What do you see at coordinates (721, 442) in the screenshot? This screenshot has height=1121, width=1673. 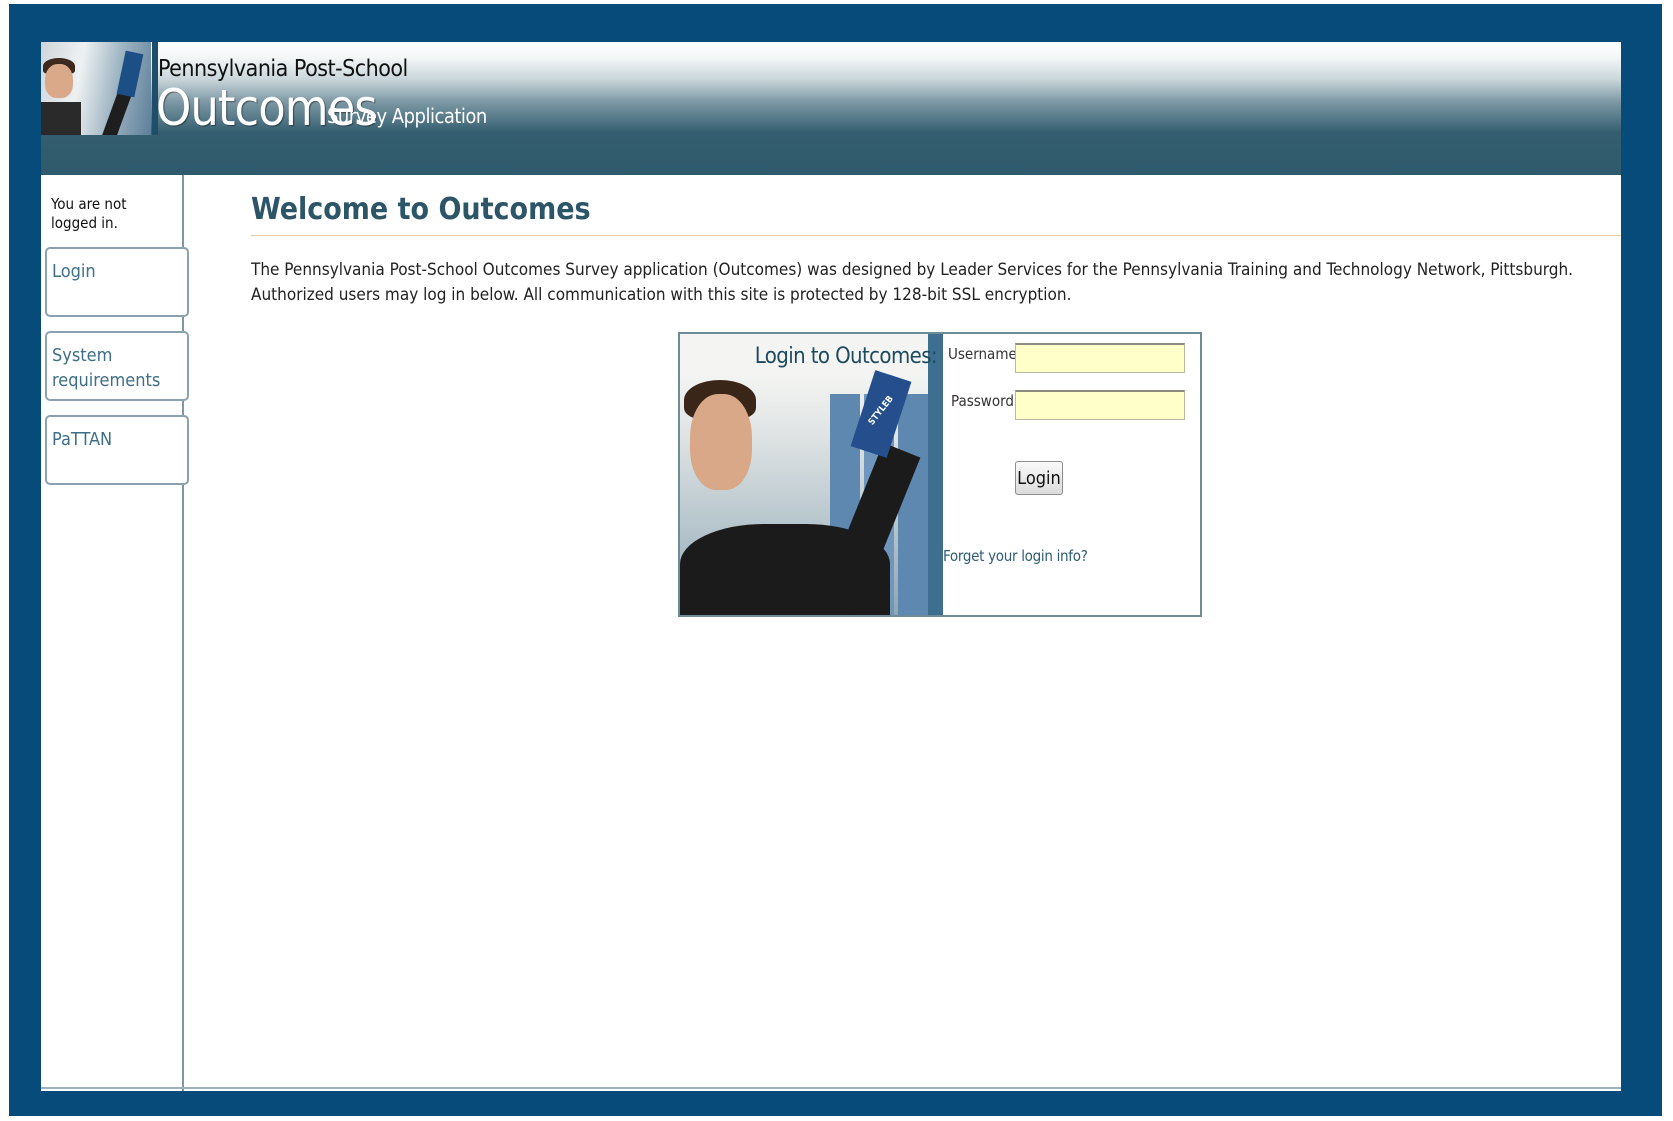 I see `photo-face` at bounding box center [721, 442].